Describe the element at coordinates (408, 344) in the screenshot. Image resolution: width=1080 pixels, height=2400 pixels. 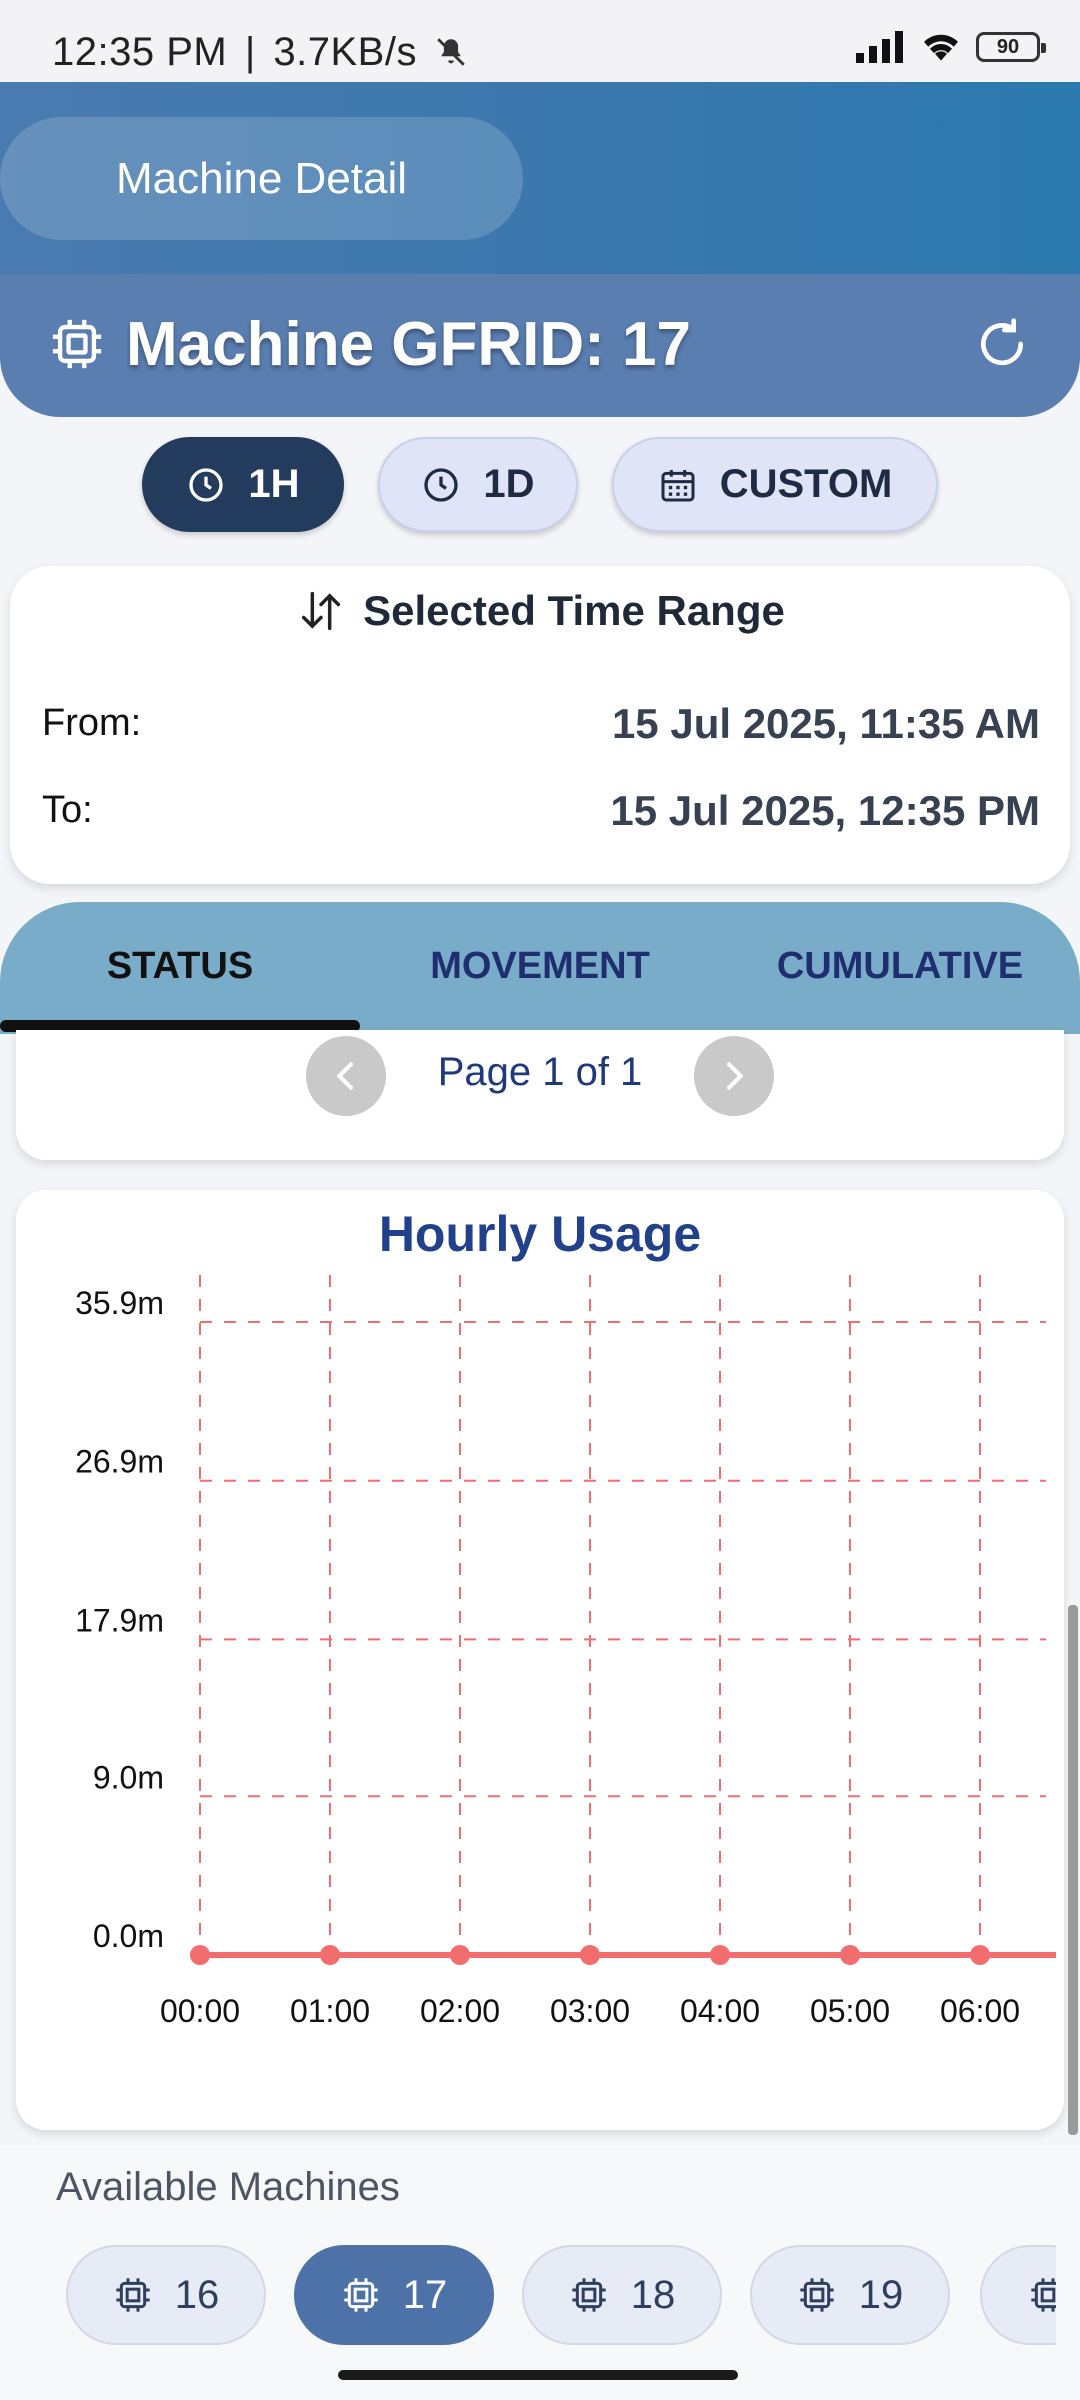
I see `machine-title-text: Machine GFRID: 17` at that location.